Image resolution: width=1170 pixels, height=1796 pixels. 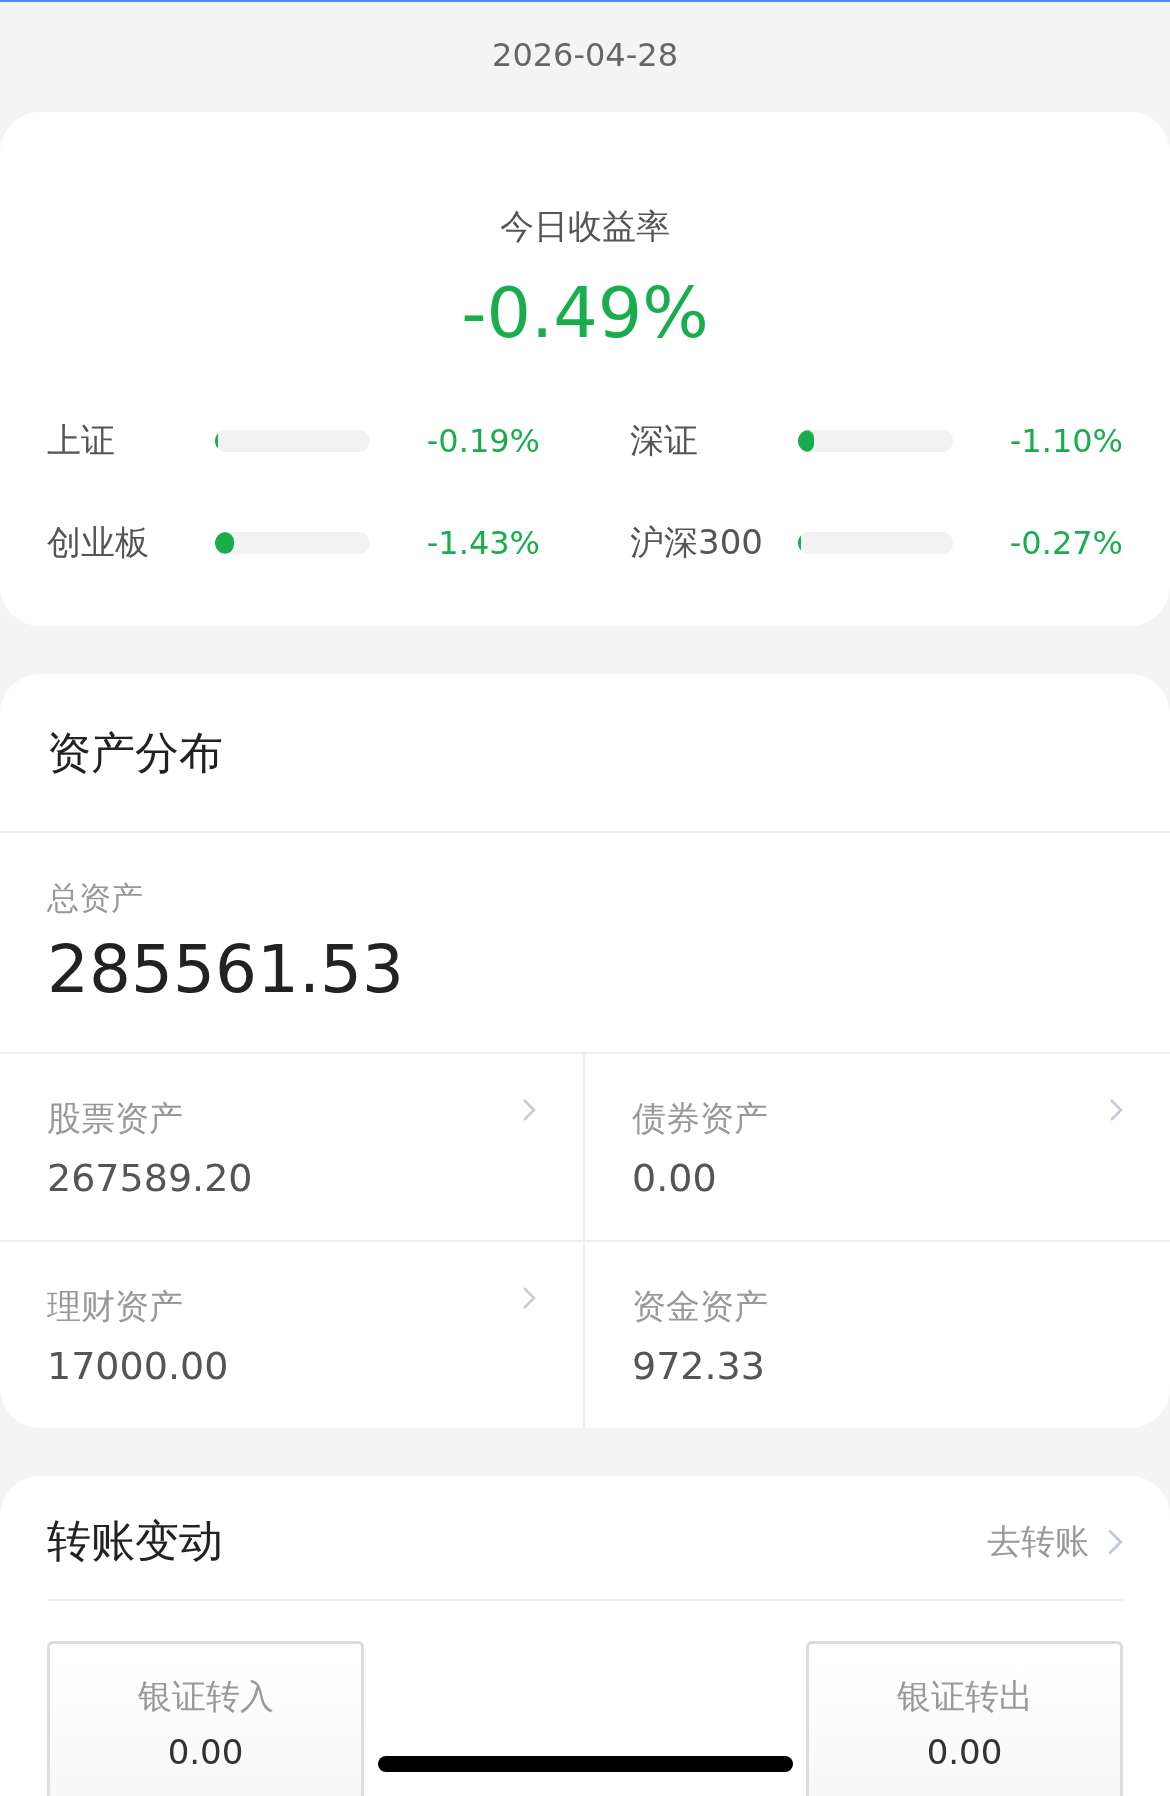 What do you see at coordinates (205, 1718) in the screenshot?
I see `transfer-summary-box: 银证转入 0.00` at bounding box center [205, 1718].